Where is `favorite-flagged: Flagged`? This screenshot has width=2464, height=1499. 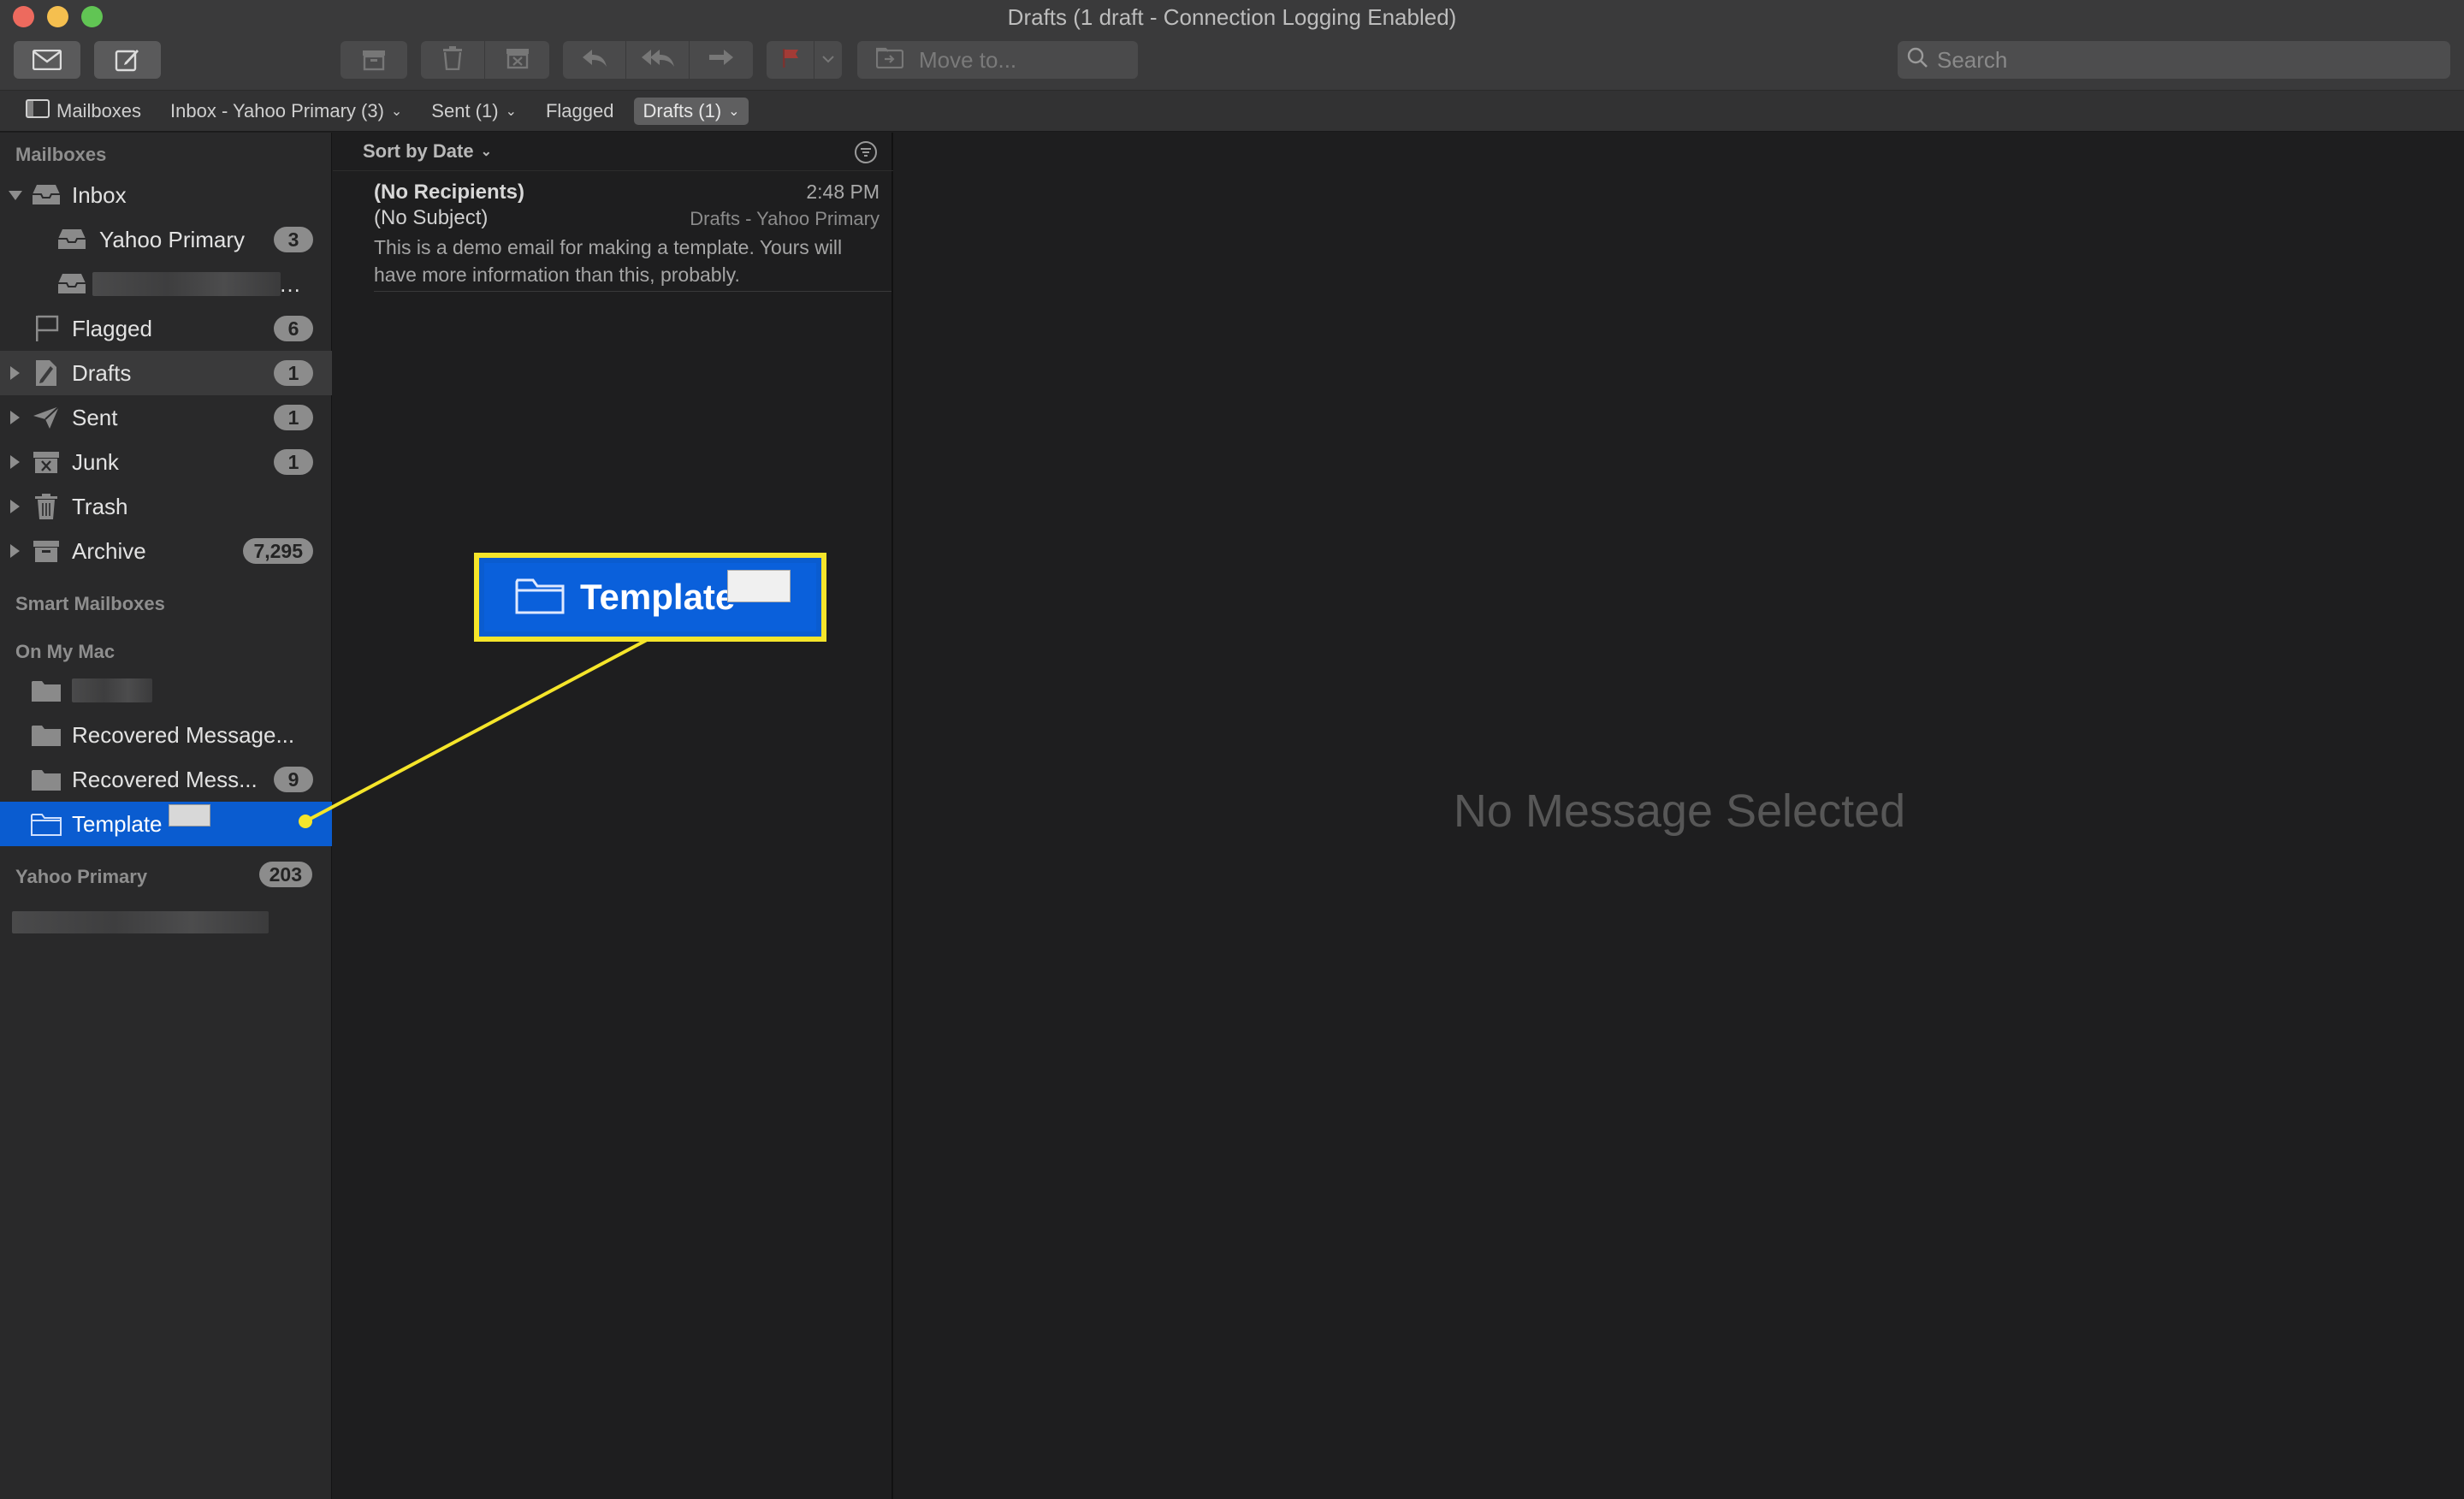 favorite-flagged: Flagged is located at coordinates (580, 112).